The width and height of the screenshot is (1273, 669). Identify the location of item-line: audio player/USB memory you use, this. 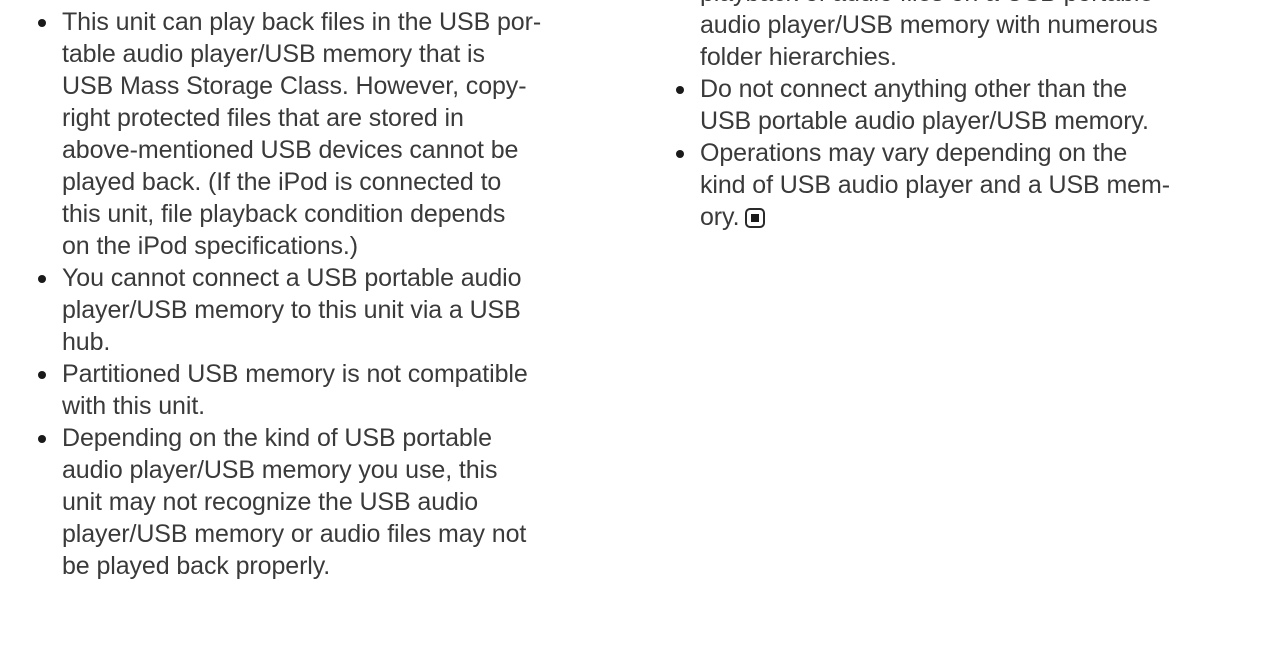
(338, 470).